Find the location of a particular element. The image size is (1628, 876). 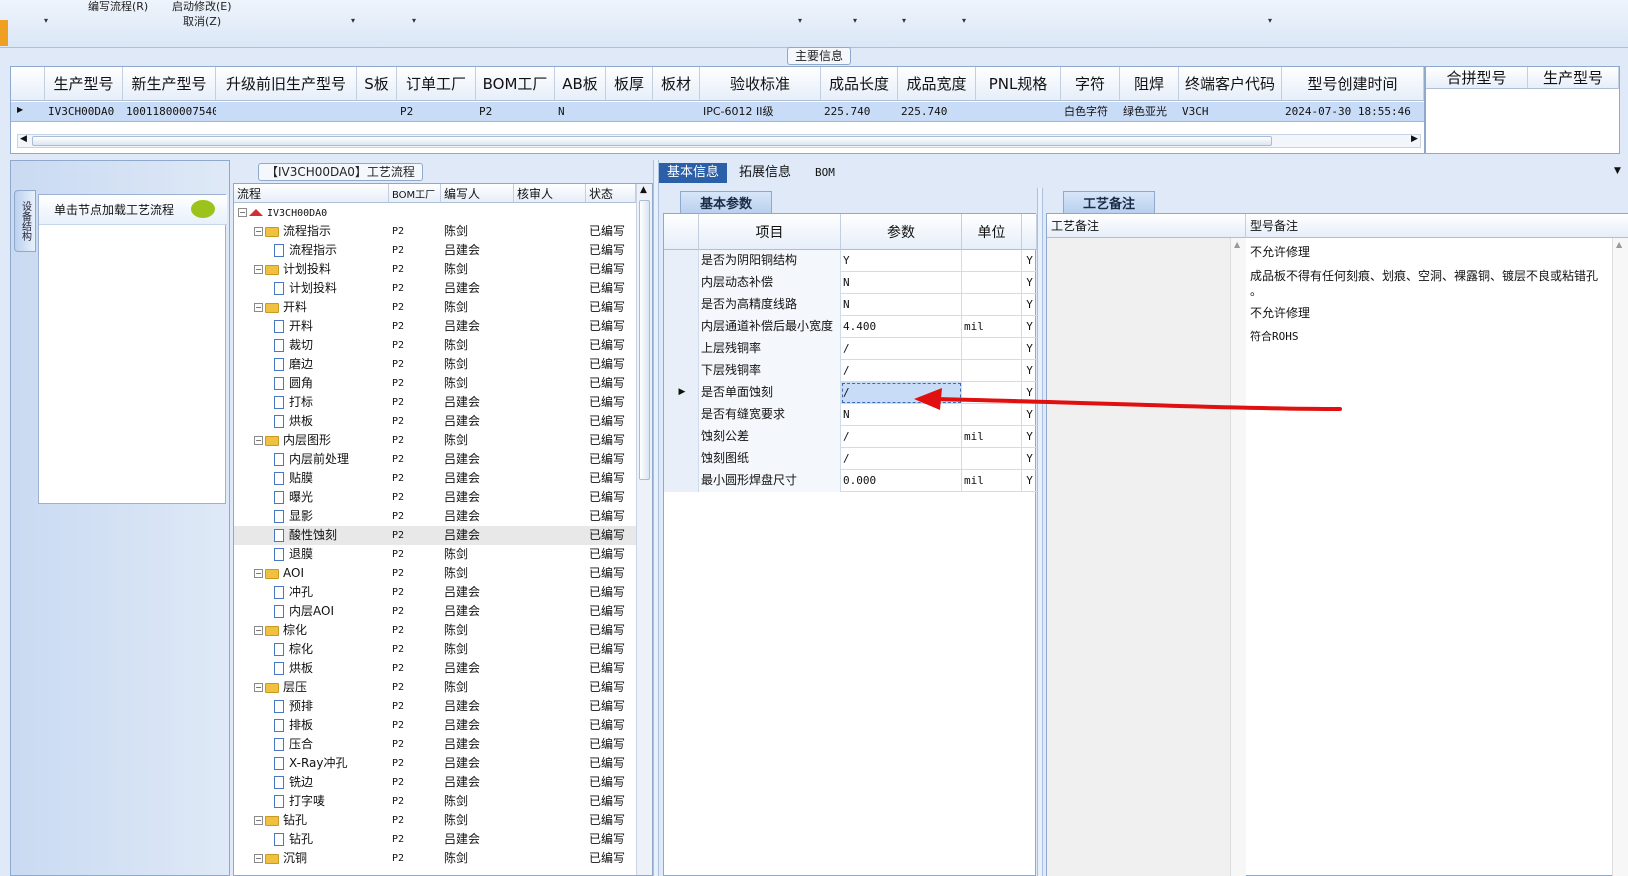

tree-row: 棕化 P2 陈剑 已编写 is located at coordinates (435, 649).